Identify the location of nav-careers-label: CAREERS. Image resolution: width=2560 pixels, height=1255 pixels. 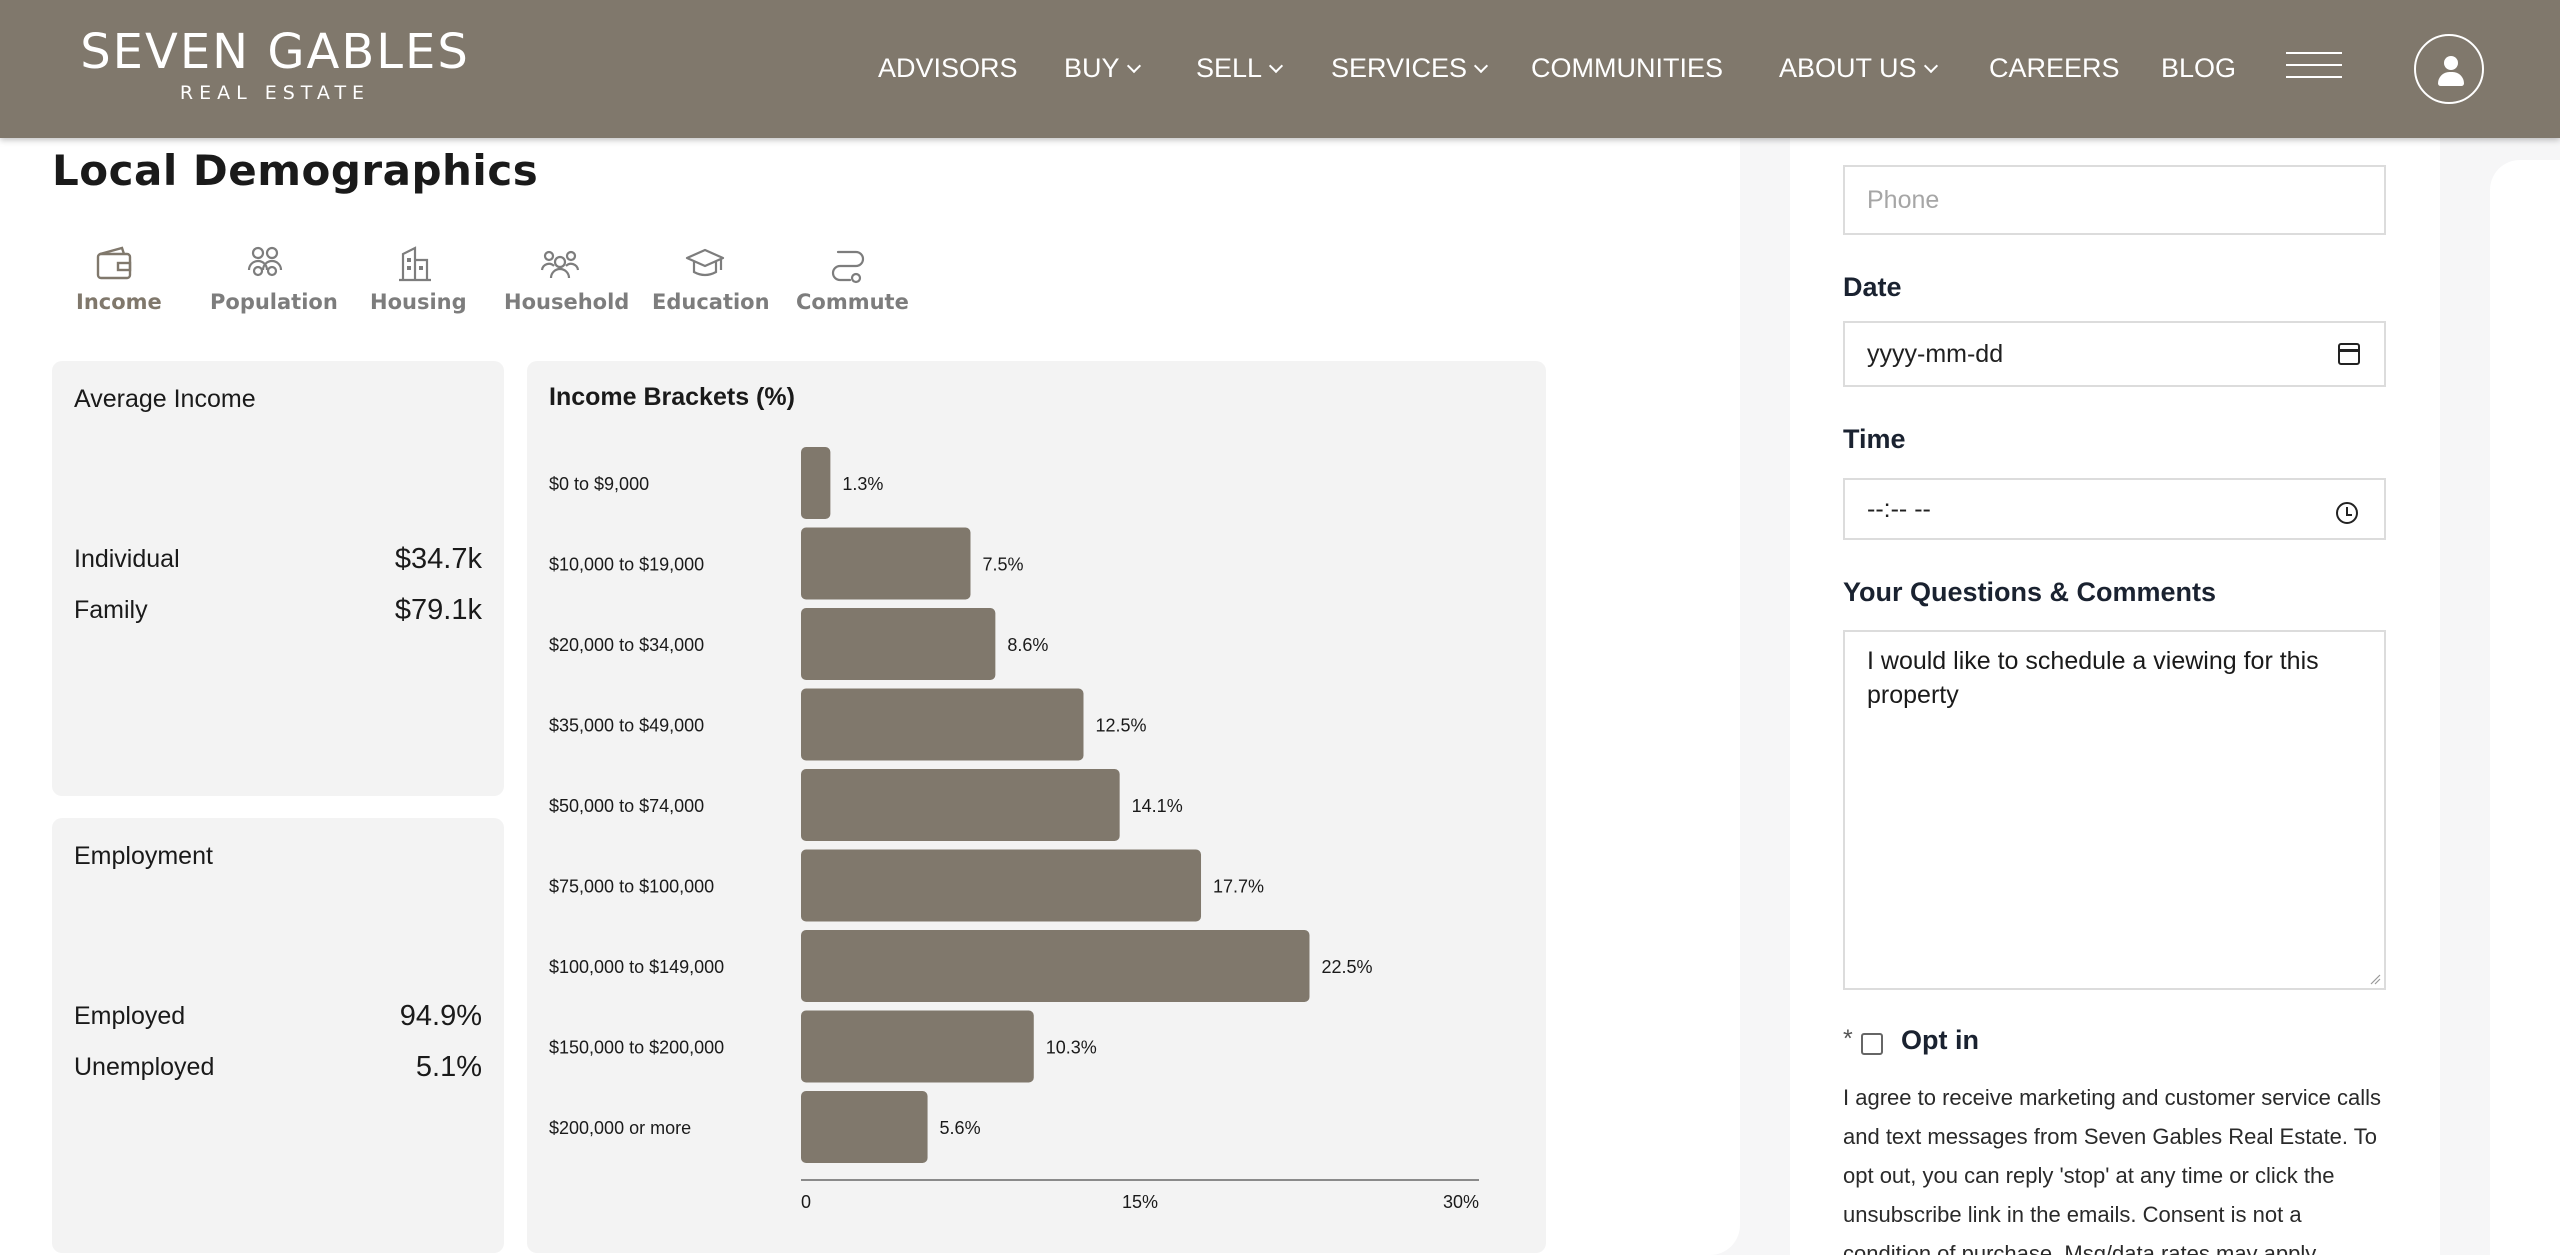
(2054, 68).